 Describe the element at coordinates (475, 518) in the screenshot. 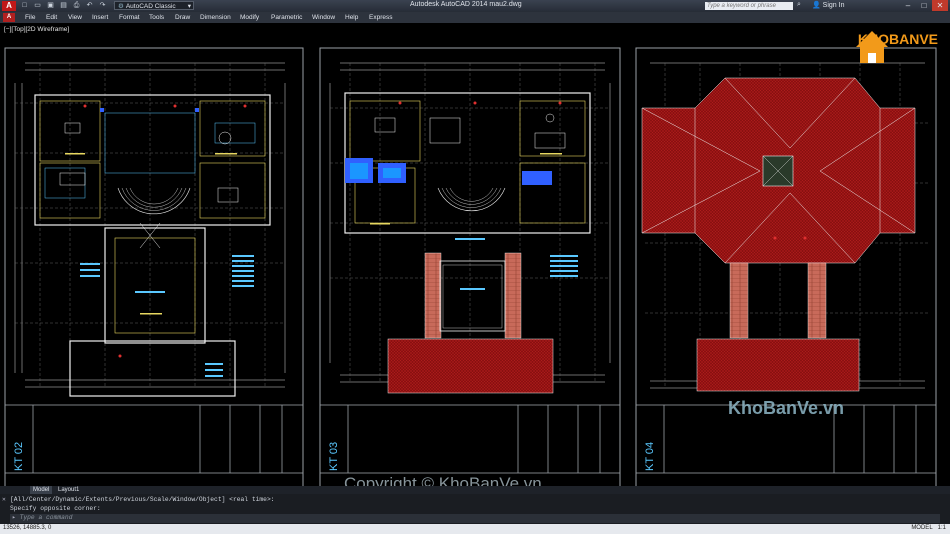

I see `command-input: ▸ Type a command` at that location.